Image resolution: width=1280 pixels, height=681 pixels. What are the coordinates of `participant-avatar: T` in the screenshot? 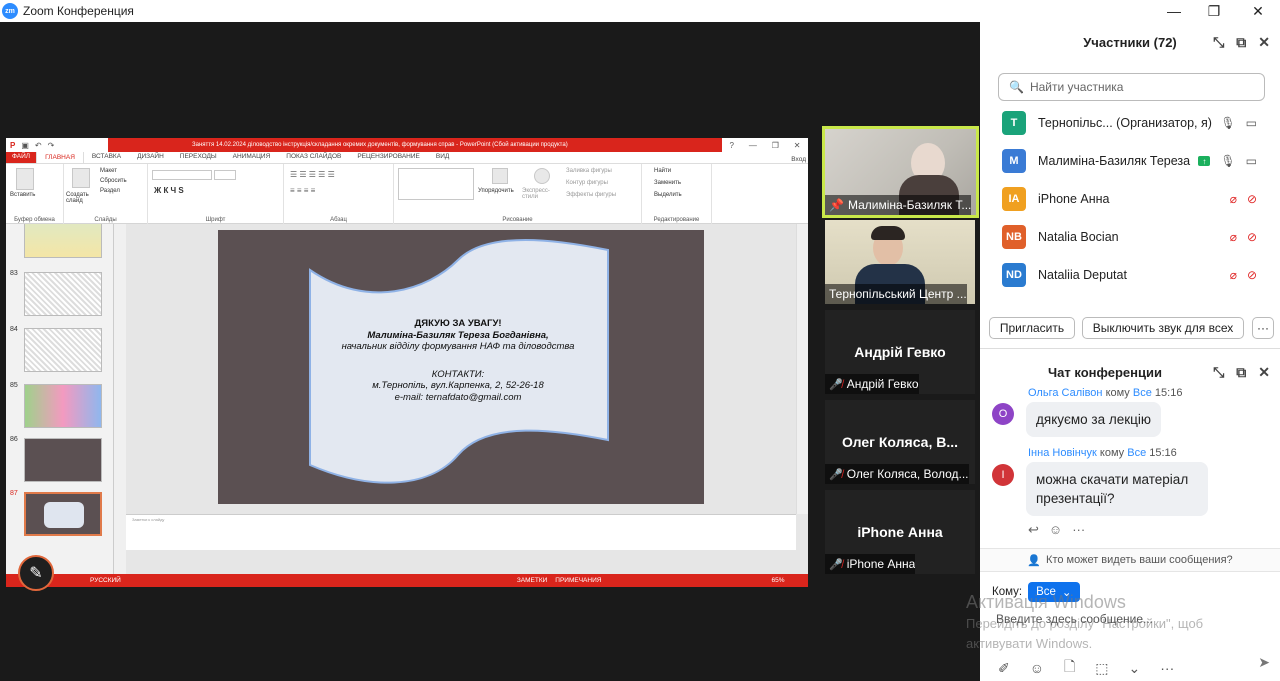 It's located at (1014, 123).